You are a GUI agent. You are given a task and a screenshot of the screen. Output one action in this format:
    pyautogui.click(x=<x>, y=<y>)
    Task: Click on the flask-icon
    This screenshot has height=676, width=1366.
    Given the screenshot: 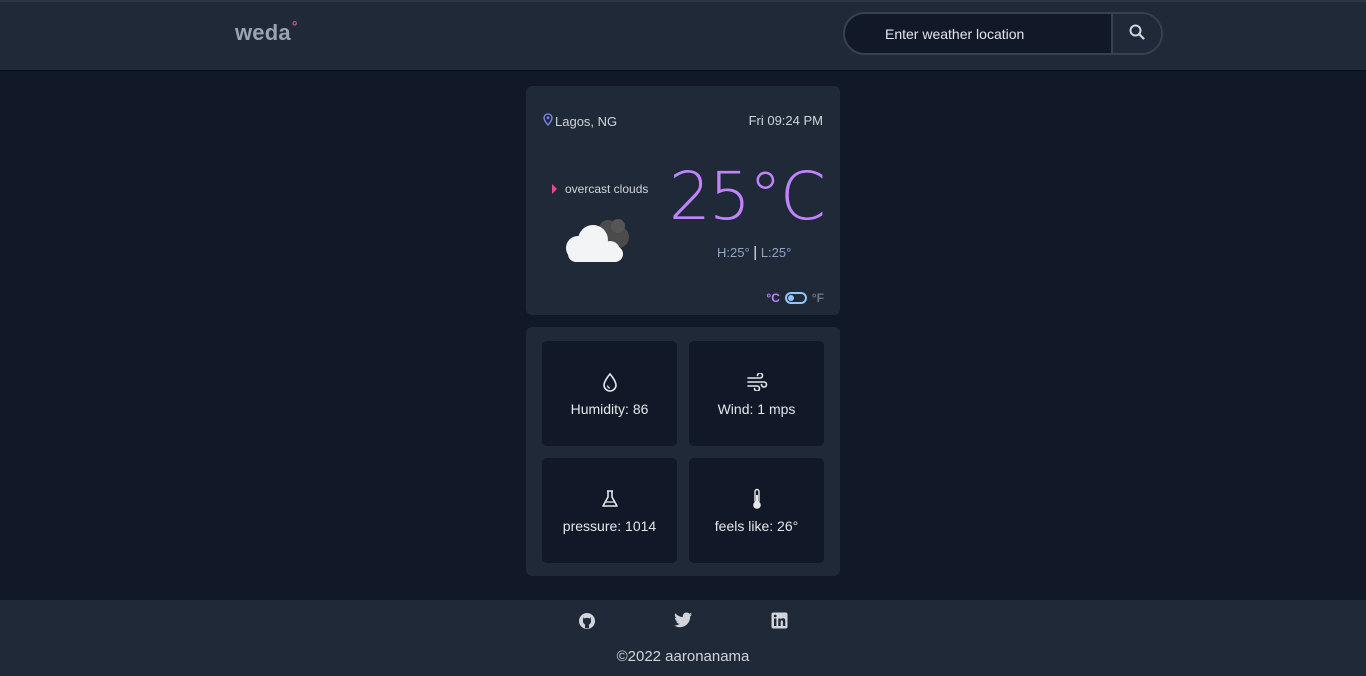 What is the action you would take?
    pyautogui.click(x=610, y=499)
    